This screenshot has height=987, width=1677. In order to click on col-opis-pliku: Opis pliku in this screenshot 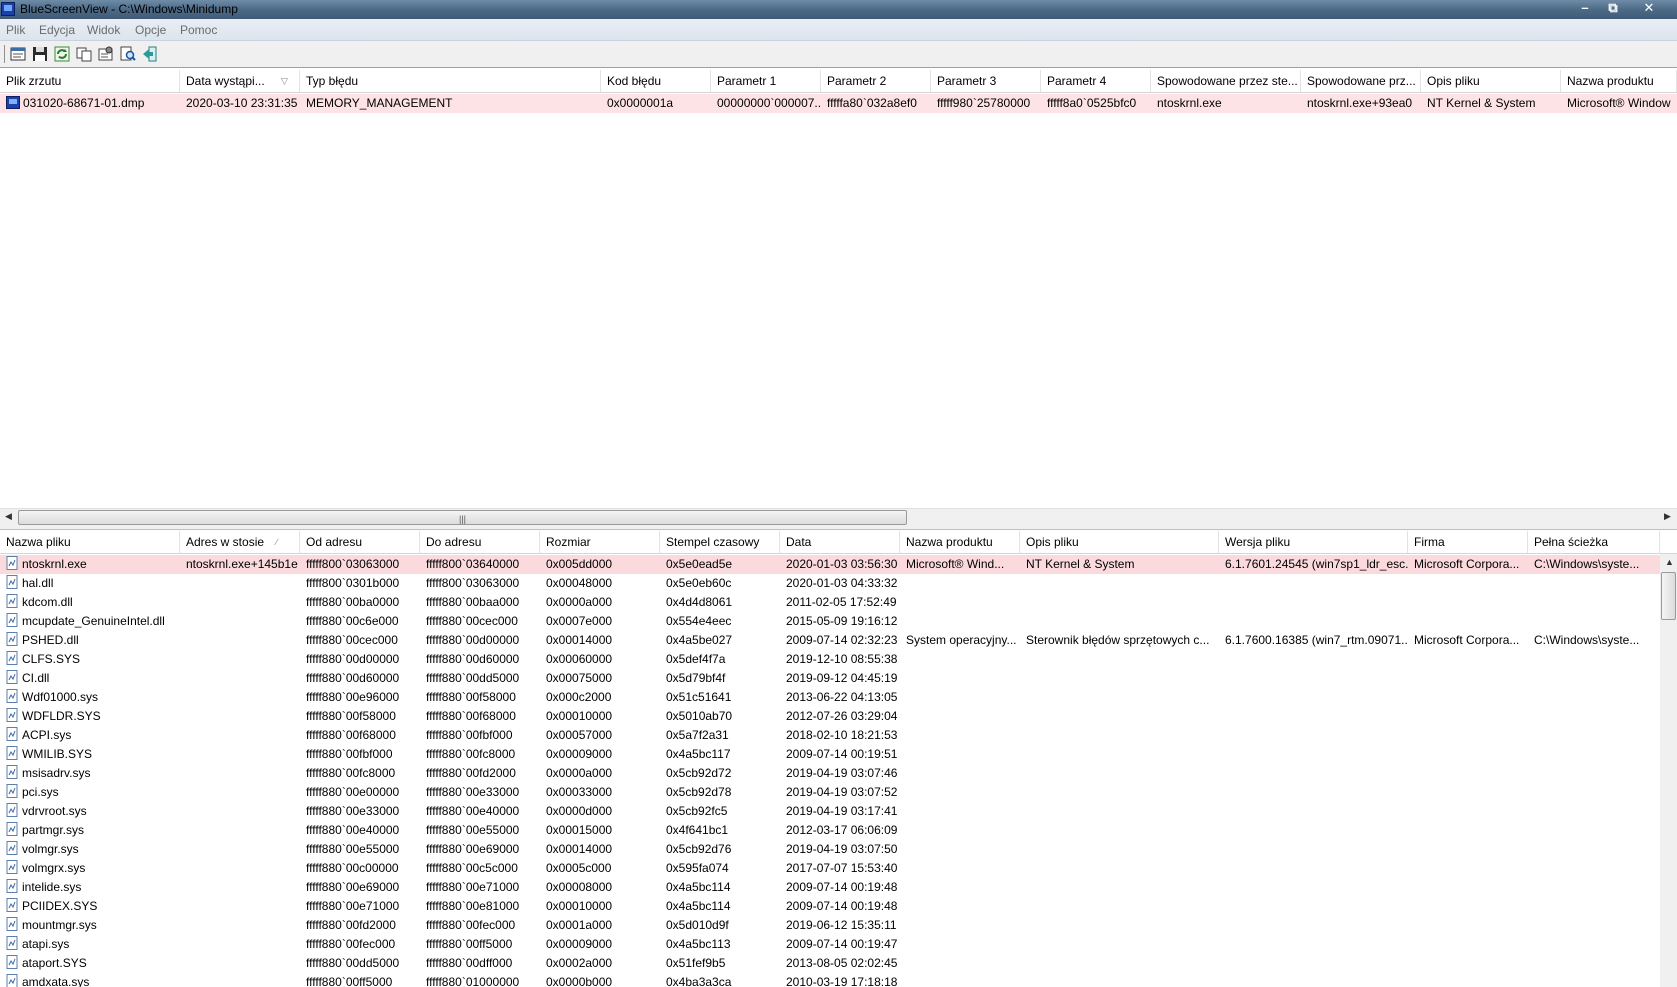, I will do `click(1491, 81)`.